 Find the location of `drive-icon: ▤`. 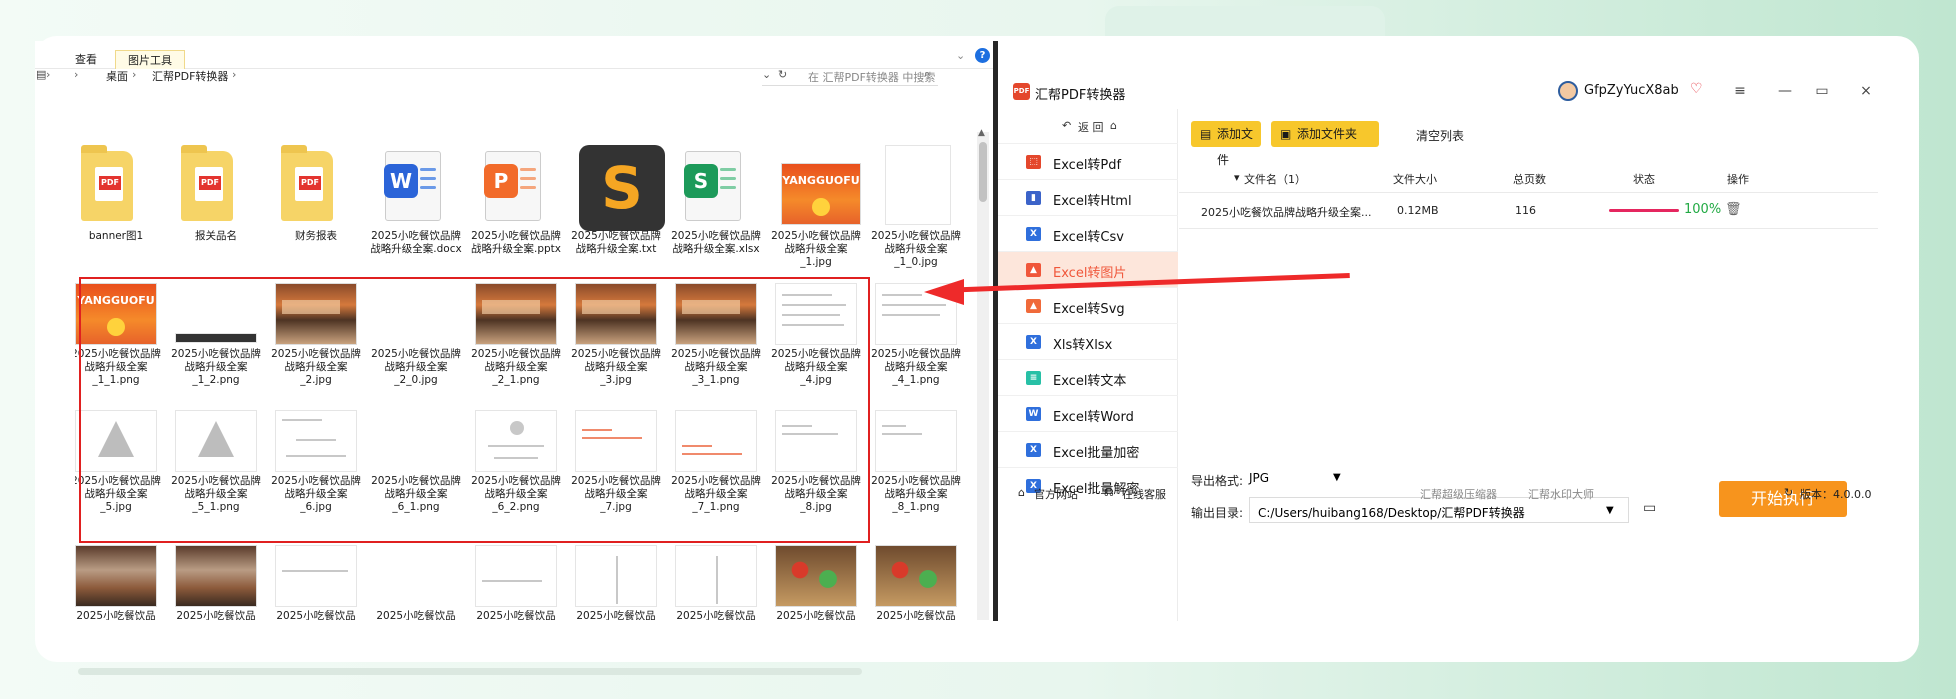

drive-icon: ▤ is located at coordinates (41, 74).